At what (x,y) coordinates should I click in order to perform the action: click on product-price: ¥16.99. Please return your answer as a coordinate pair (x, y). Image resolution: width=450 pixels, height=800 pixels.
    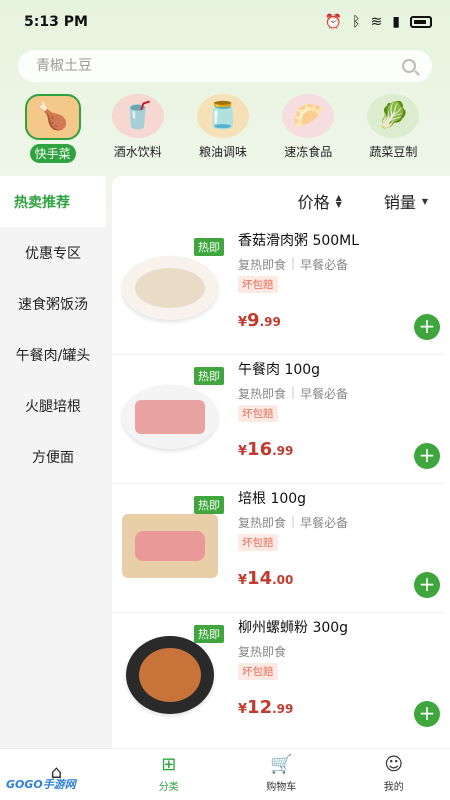
    Looking at the image, I should click on (265, 449).